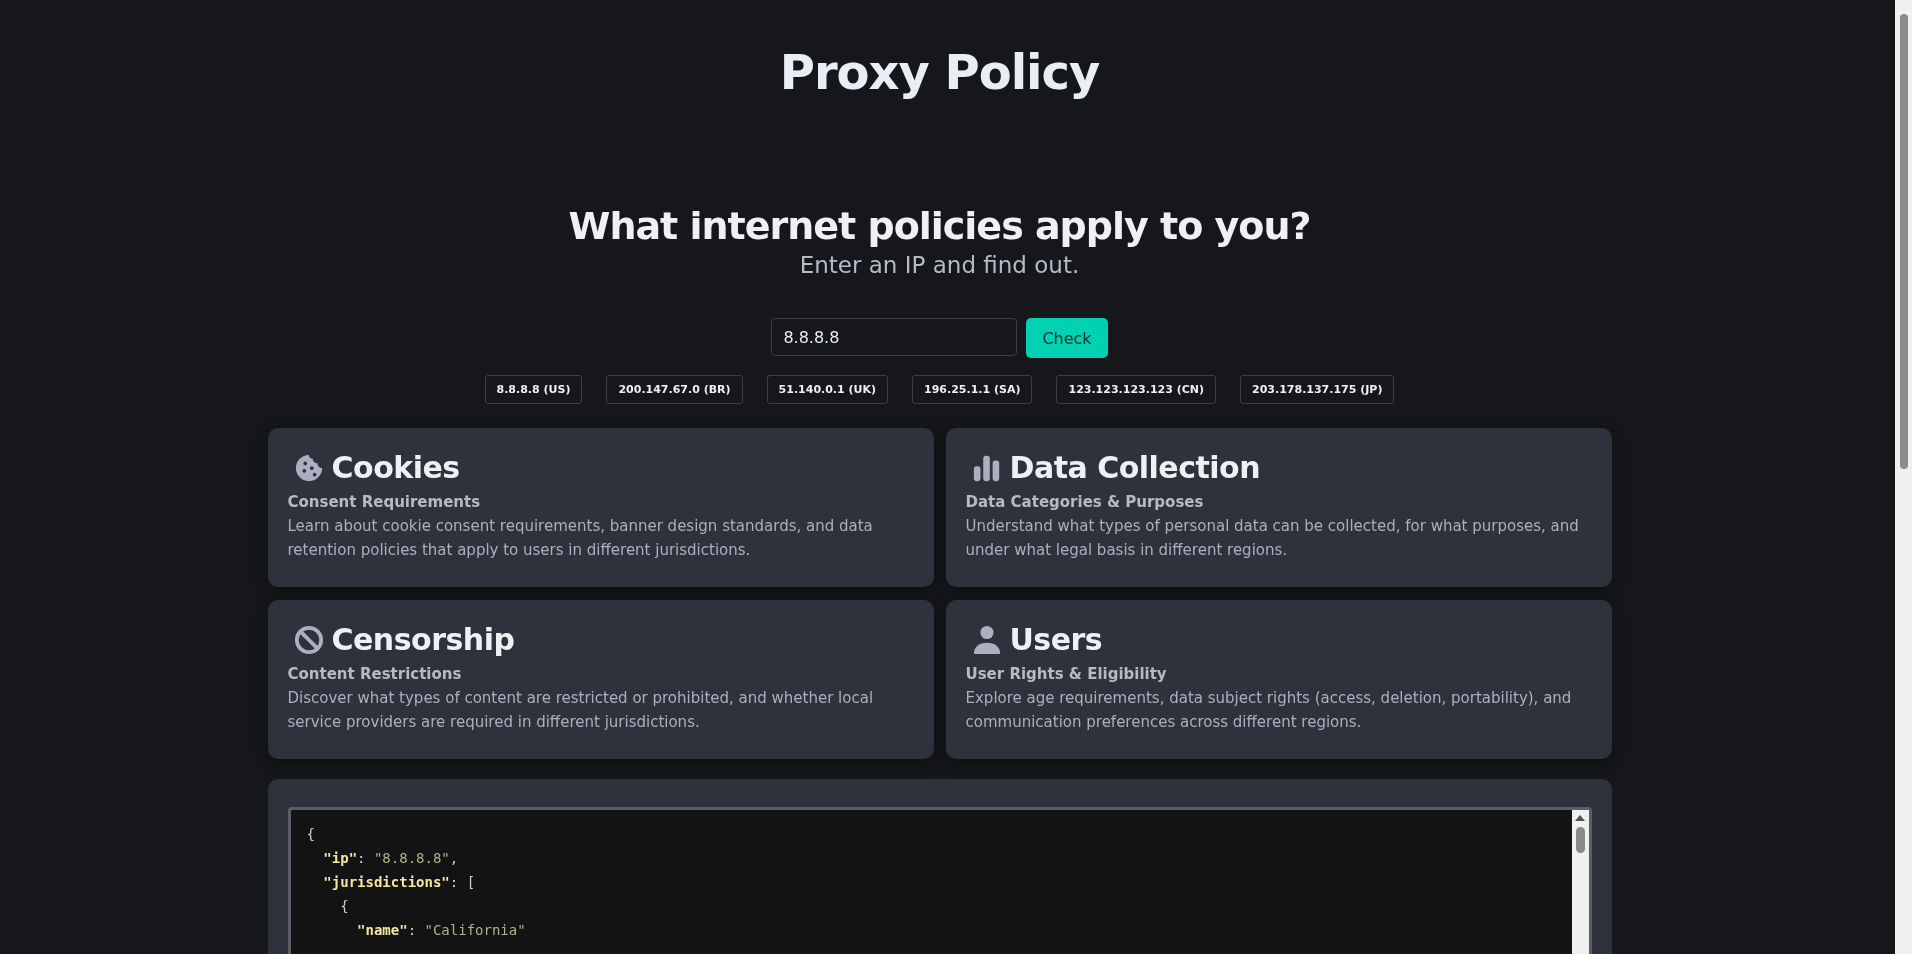 The image size is (1912, 954). What do you see at coordinates (1317, 389) in the screenshot?
I see `example-ip-button: 203.178.137.175 (JP)` at bounding box center [1317, 389].